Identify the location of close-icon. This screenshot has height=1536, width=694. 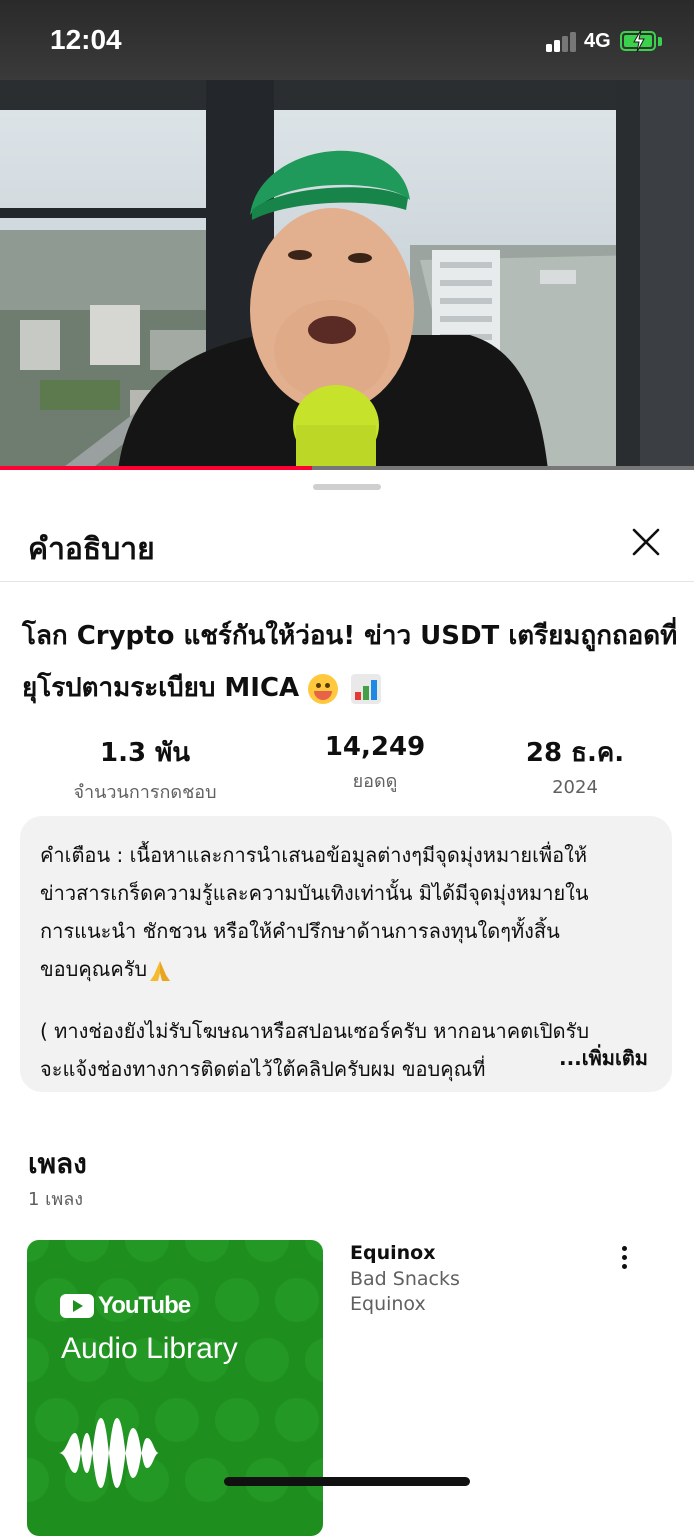
(646, 542).